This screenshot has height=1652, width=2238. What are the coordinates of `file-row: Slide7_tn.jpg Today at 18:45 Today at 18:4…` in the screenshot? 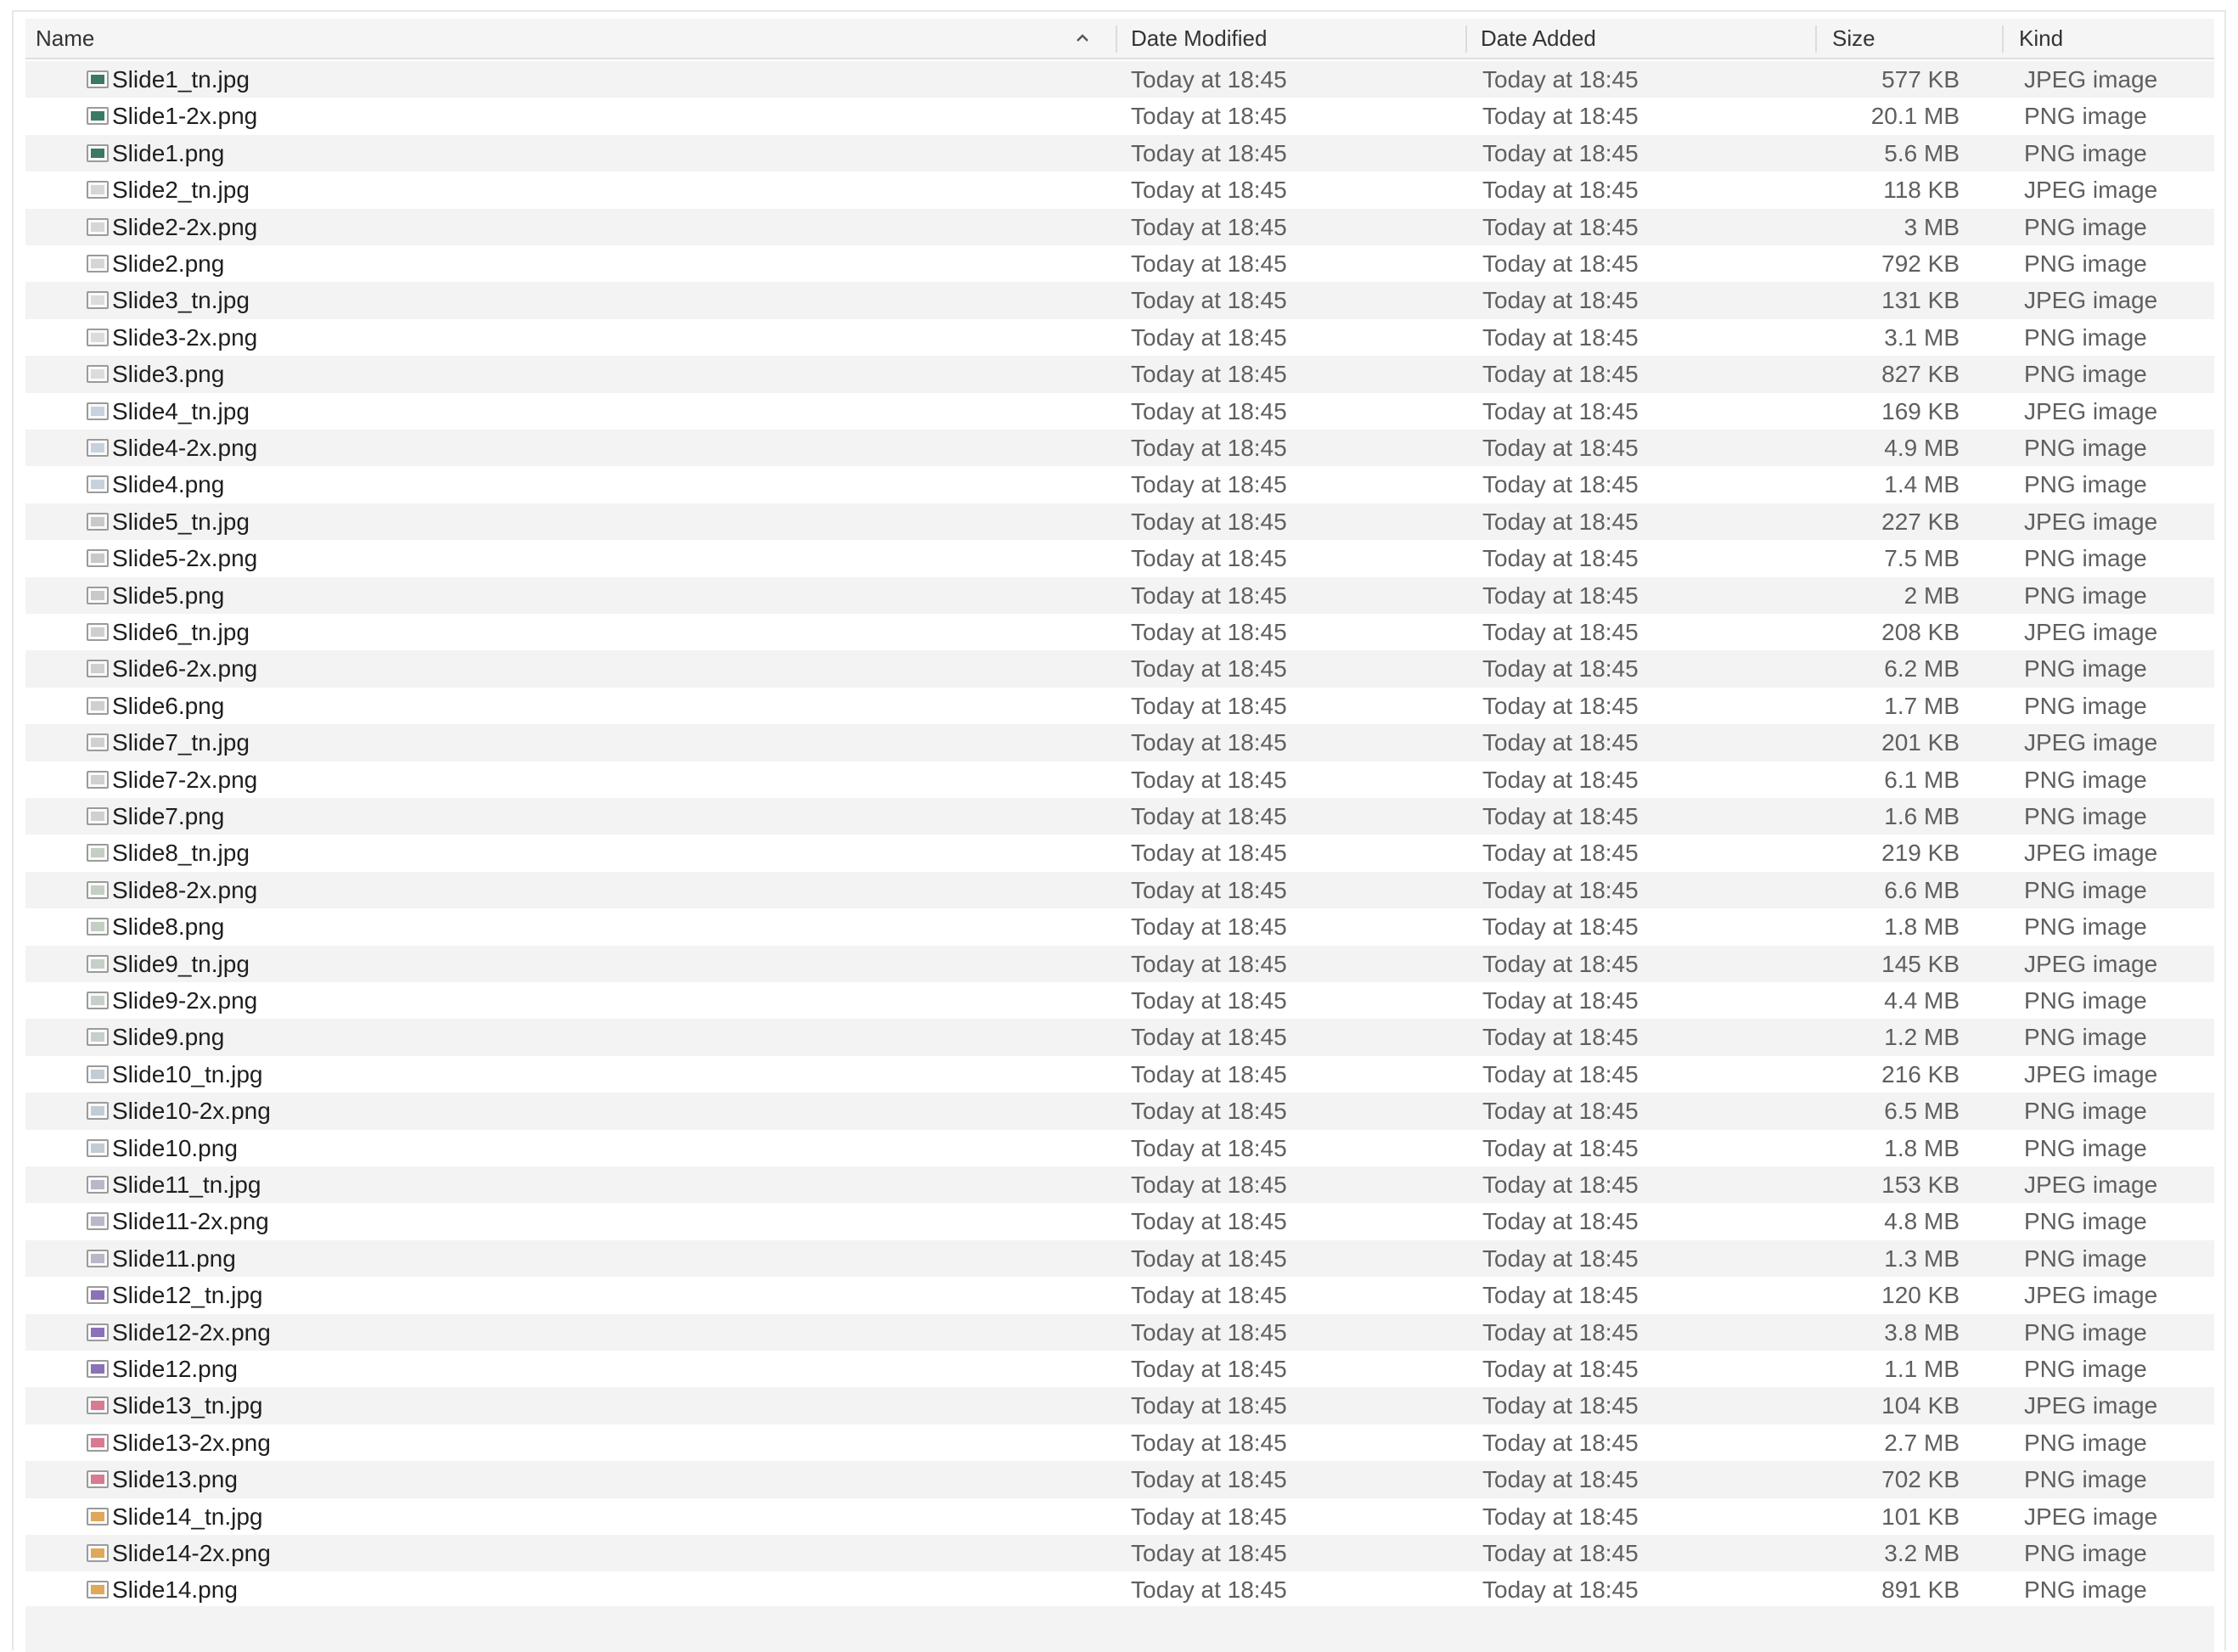 It's located at (1119, 742).